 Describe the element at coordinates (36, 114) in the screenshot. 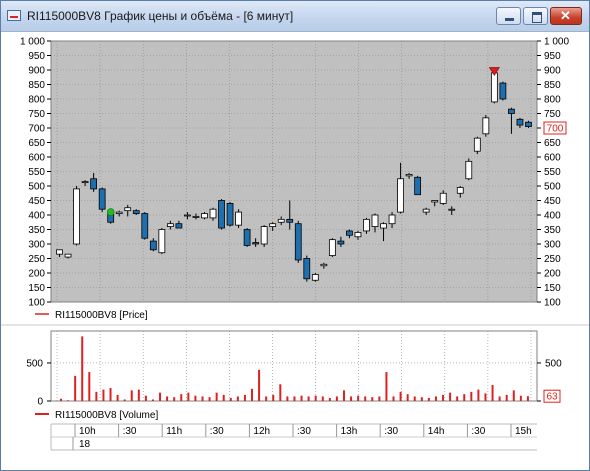

I see `price-y-tick-label: 750` at that location.